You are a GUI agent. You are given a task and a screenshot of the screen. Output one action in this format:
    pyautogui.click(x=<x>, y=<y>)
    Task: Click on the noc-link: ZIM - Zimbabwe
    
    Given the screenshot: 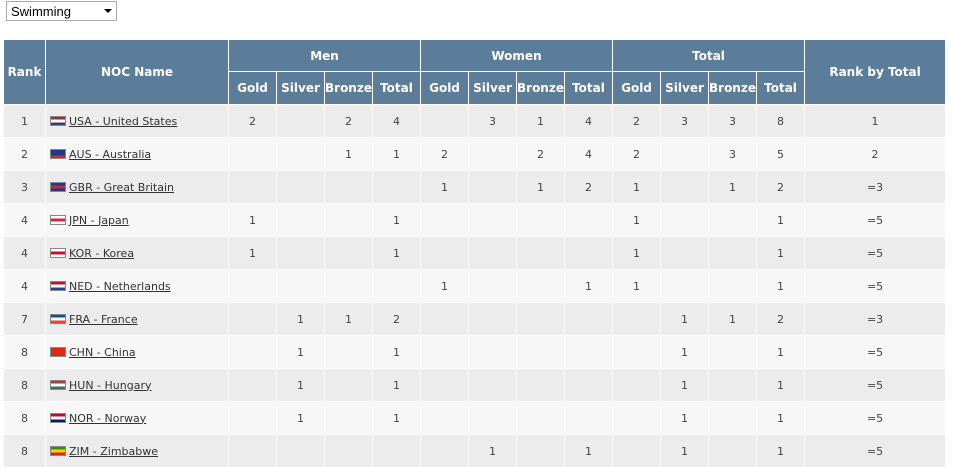 What is the action you would take?
    pyautogui.click(x=113, y=451)
    